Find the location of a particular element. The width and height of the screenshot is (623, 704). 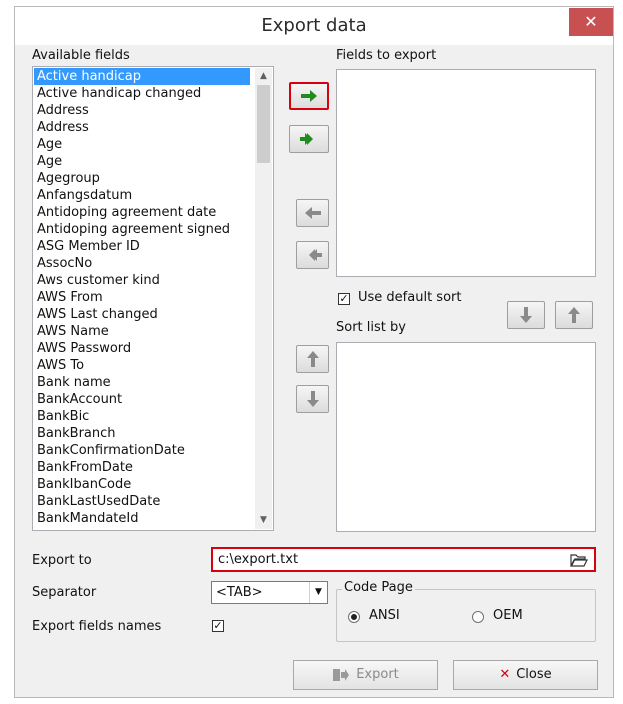

list-item: BankBranch is located at coordinates (142, 433).